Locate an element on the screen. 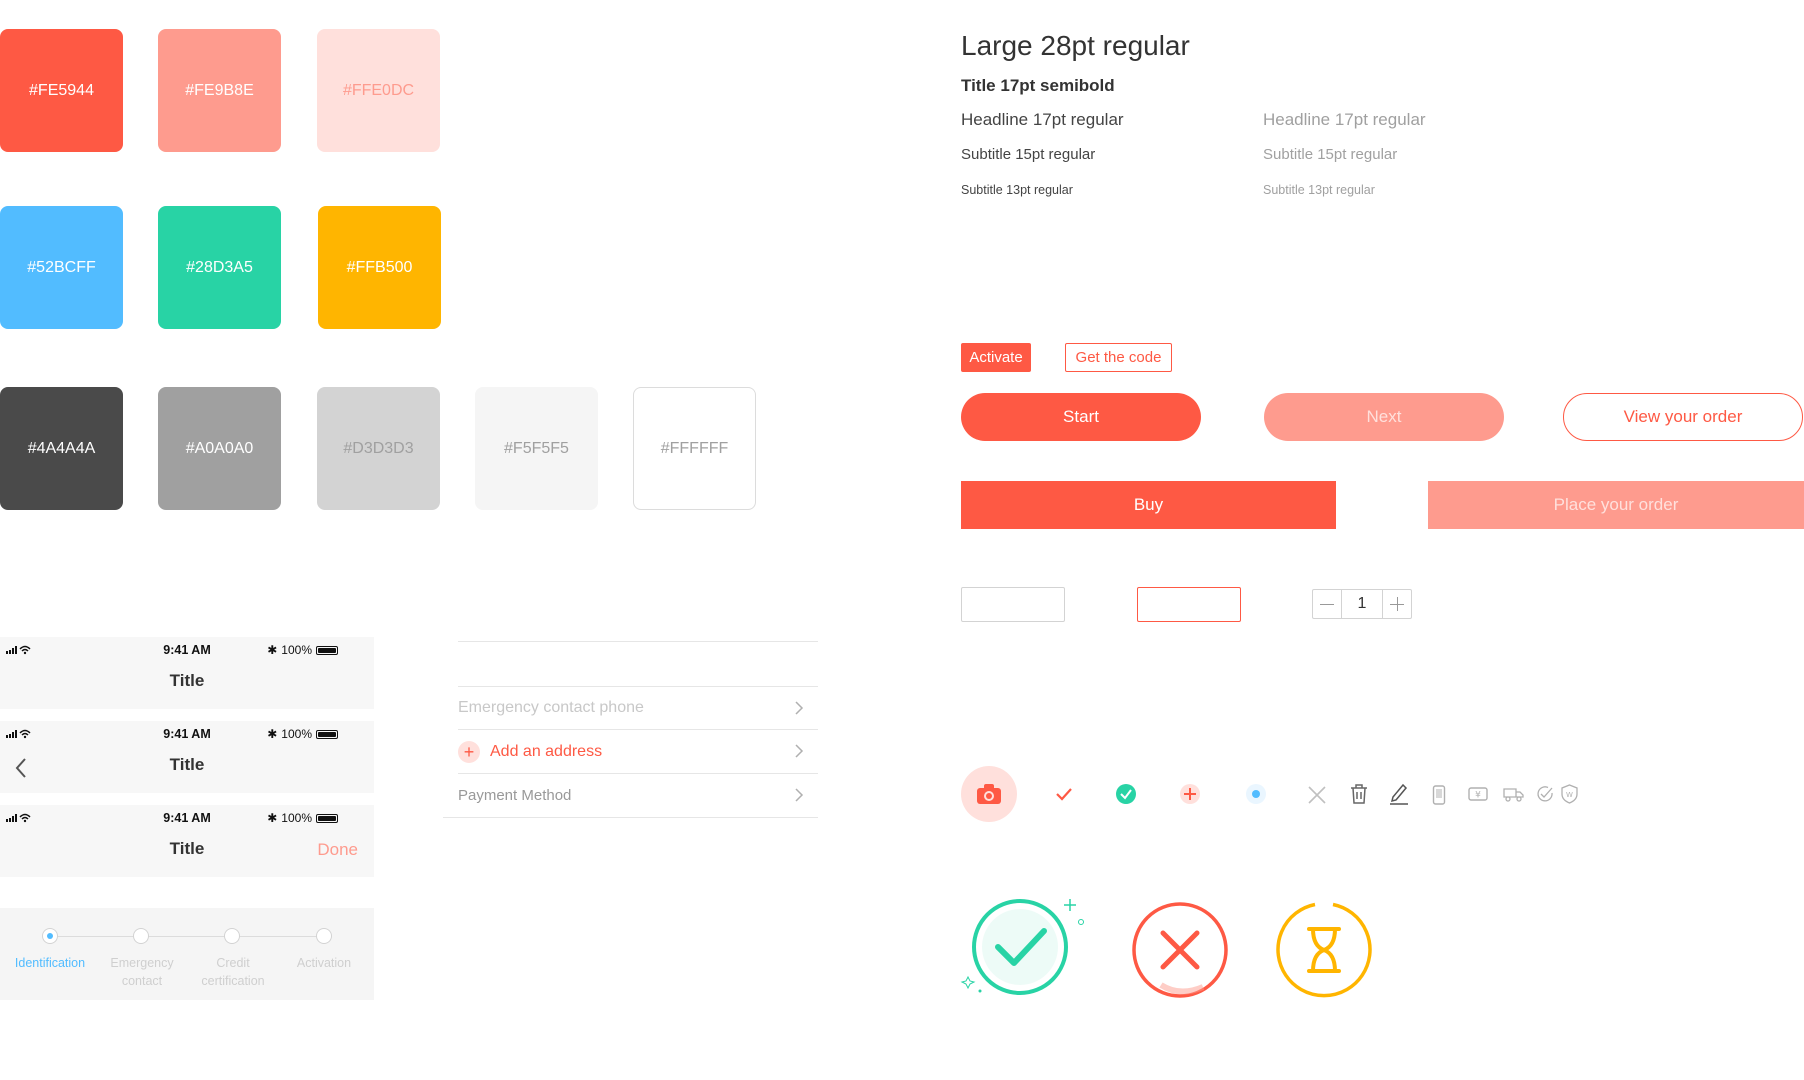 Image resolution: width=1804 pixels, height=1080 pixels. truck-icon is located at coordinates (1514, 794).